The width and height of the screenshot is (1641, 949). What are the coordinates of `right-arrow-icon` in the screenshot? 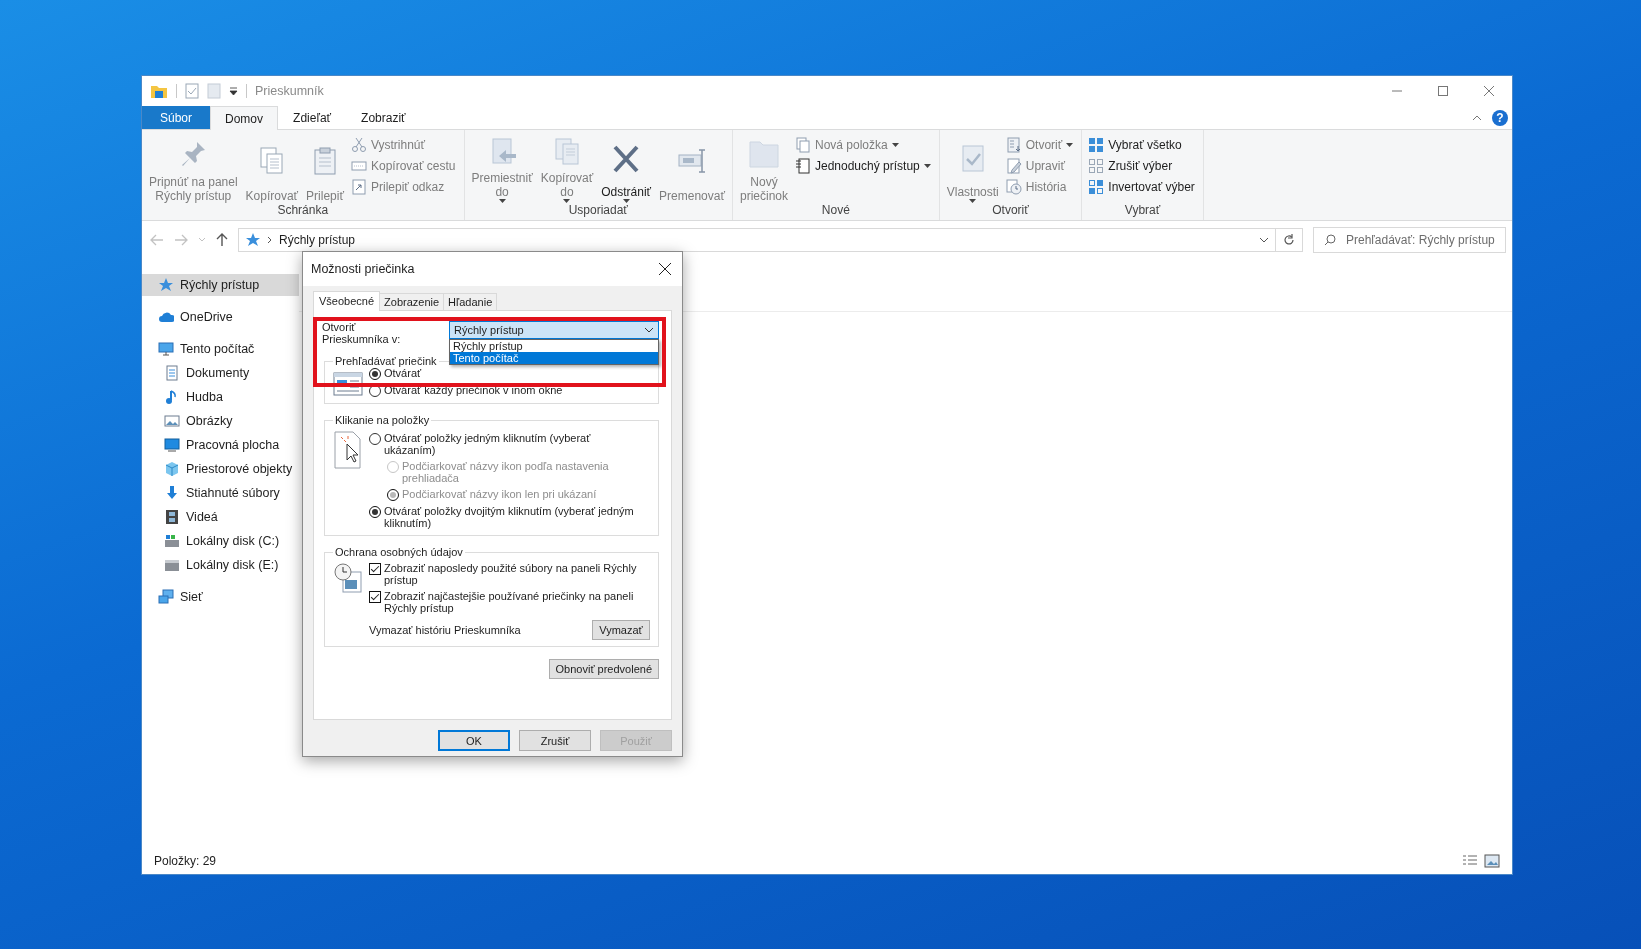 It's located at (181, 239).